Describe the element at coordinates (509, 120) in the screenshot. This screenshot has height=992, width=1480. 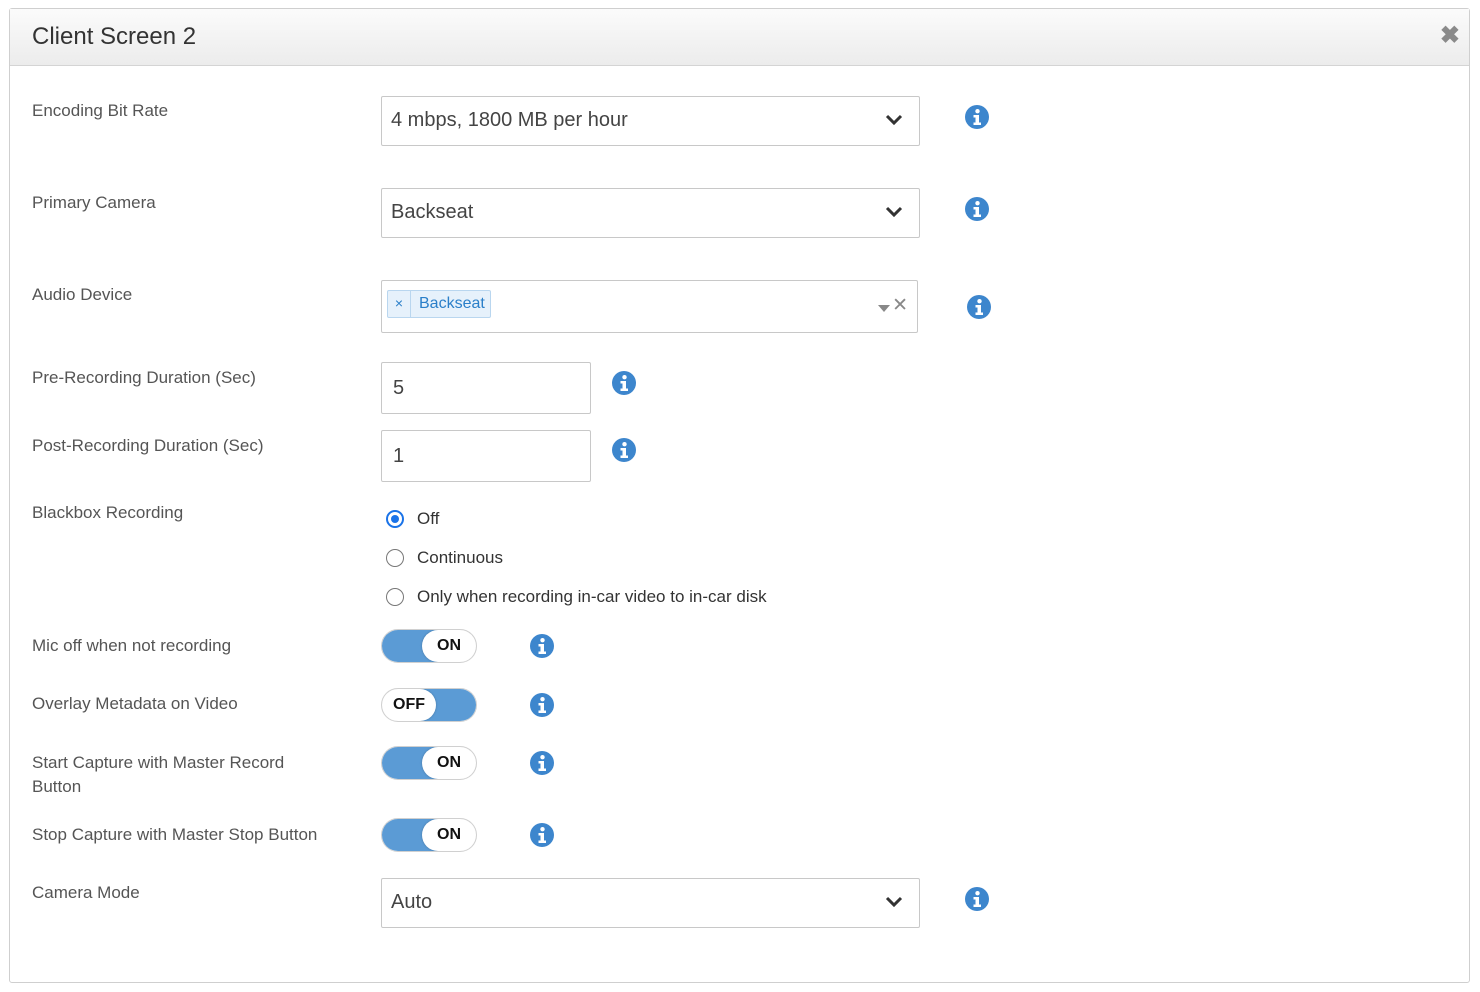
I see `encoding-bit-rate-value: 4 mbps, 1800 MB per hour` at that location.